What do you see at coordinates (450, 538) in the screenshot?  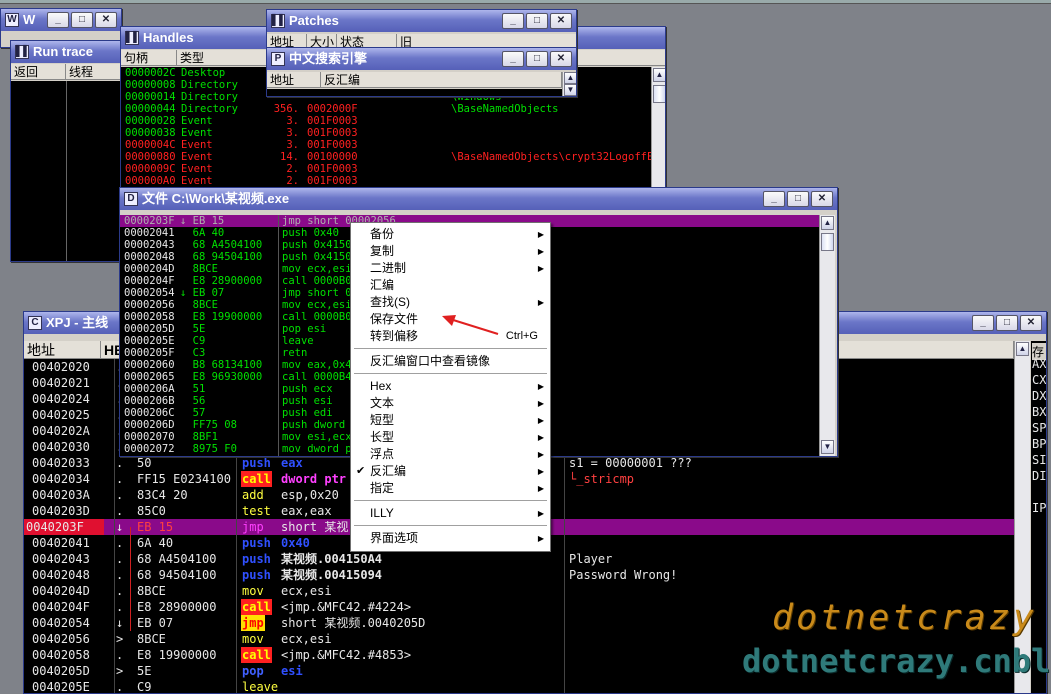 I see `menu-item: 界面选项 ▶` at bounding box center [450, 538].